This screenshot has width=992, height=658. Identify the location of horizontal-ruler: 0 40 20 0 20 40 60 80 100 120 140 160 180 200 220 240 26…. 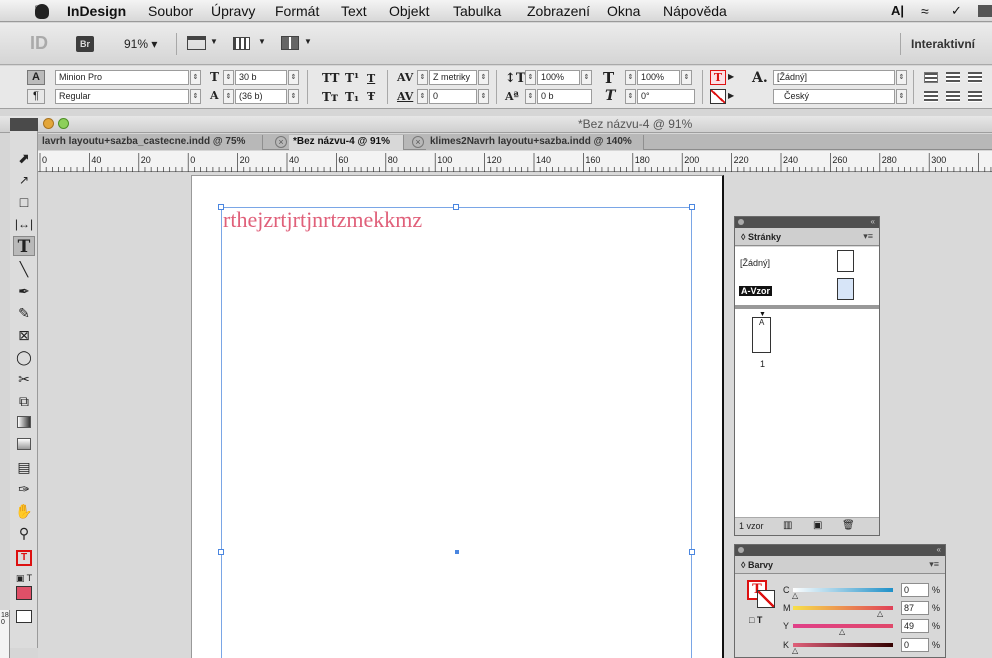
(515, 161).